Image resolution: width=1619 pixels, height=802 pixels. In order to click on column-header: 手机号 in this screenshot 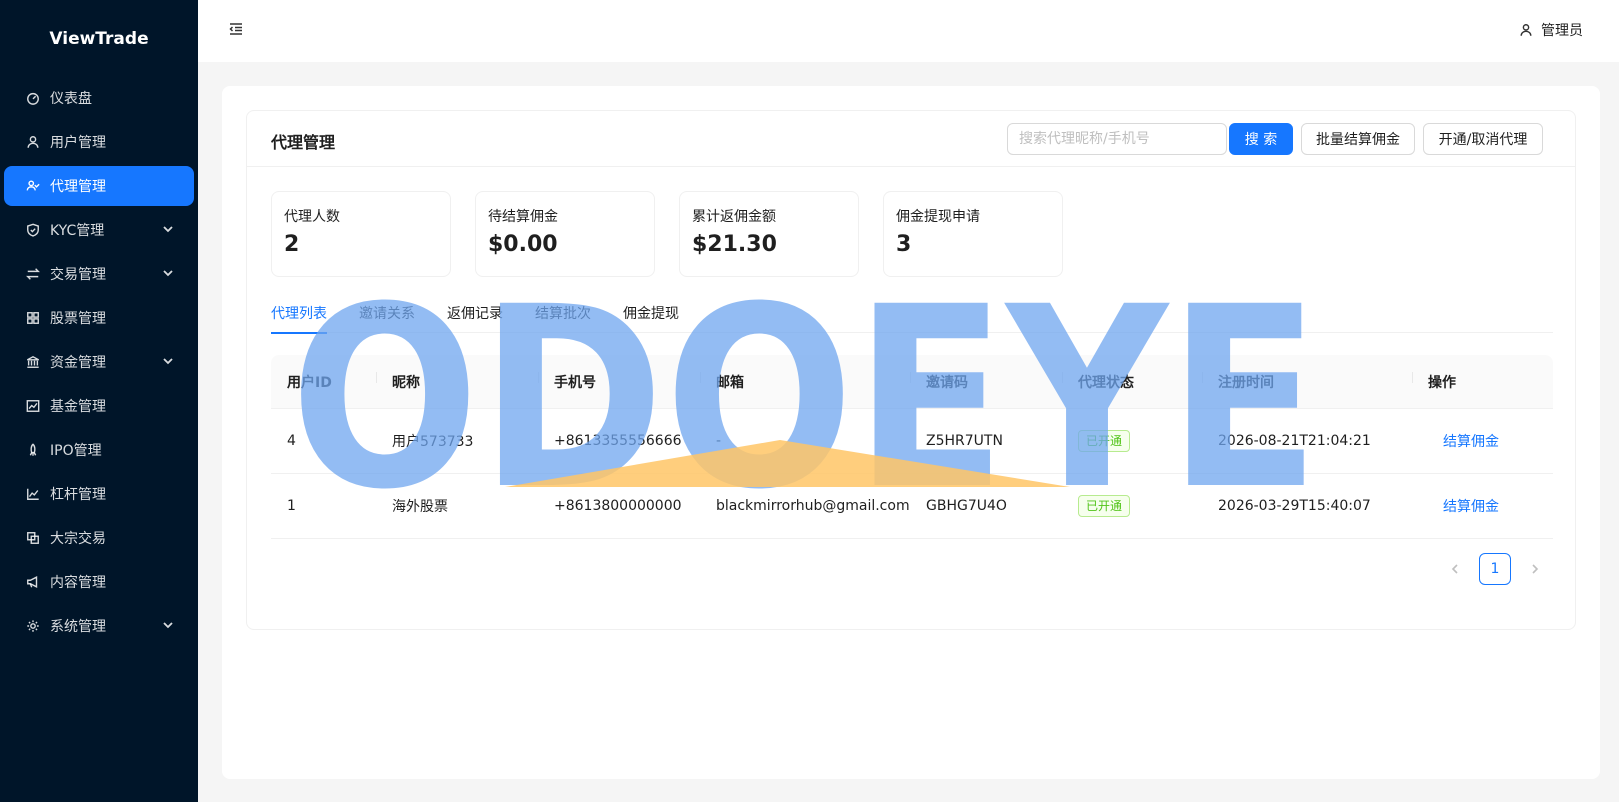, I will do `click(619, 381)`.